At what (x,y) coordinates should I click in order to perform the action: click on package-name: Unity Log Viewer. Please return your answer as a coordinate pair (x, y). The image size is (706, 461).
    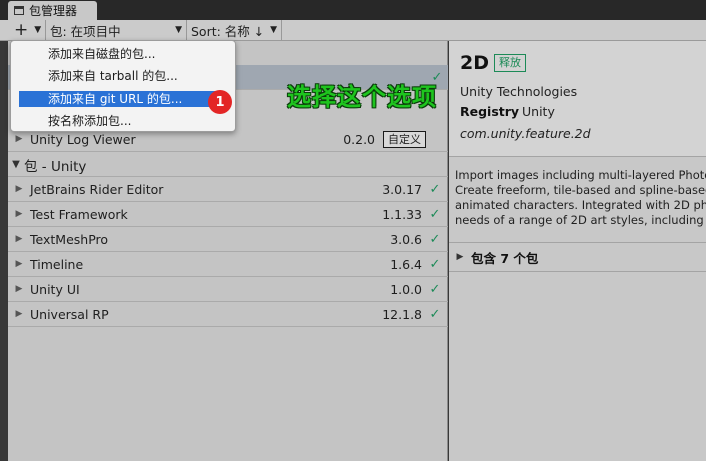
    Looking at the image, I should click on (83, 139).